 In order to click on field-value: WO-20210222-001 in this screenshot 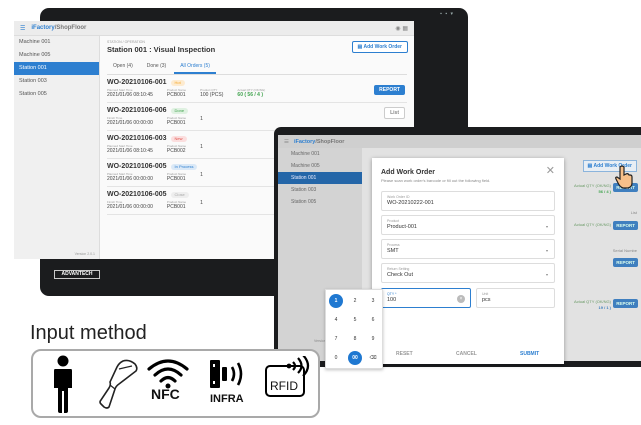, I will do `click(410, 203)`.